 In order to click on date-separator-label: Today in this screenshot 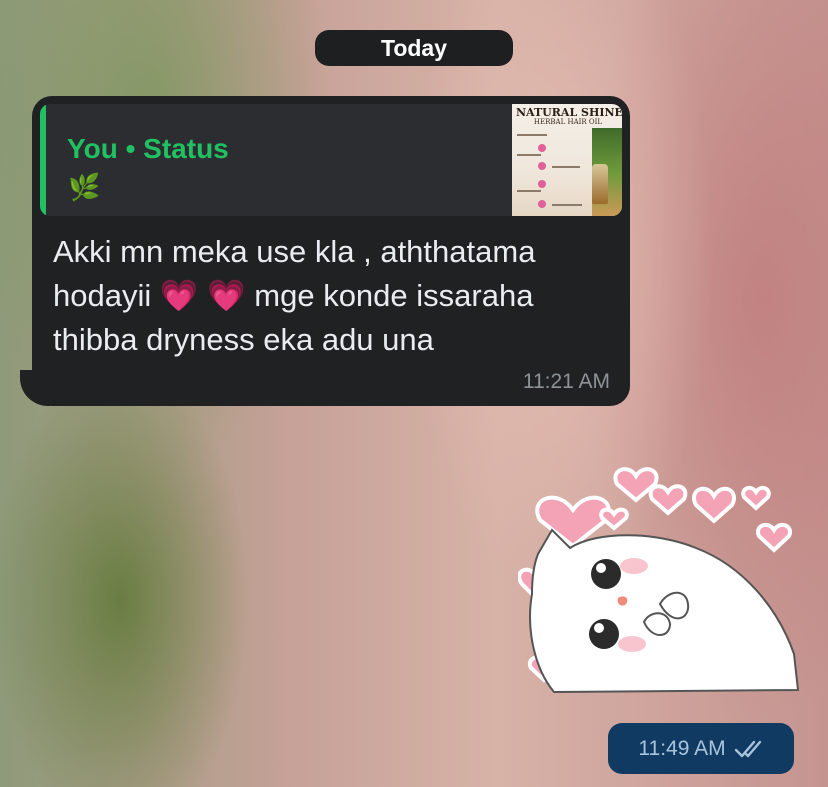, I will do `click(414, 47)`.